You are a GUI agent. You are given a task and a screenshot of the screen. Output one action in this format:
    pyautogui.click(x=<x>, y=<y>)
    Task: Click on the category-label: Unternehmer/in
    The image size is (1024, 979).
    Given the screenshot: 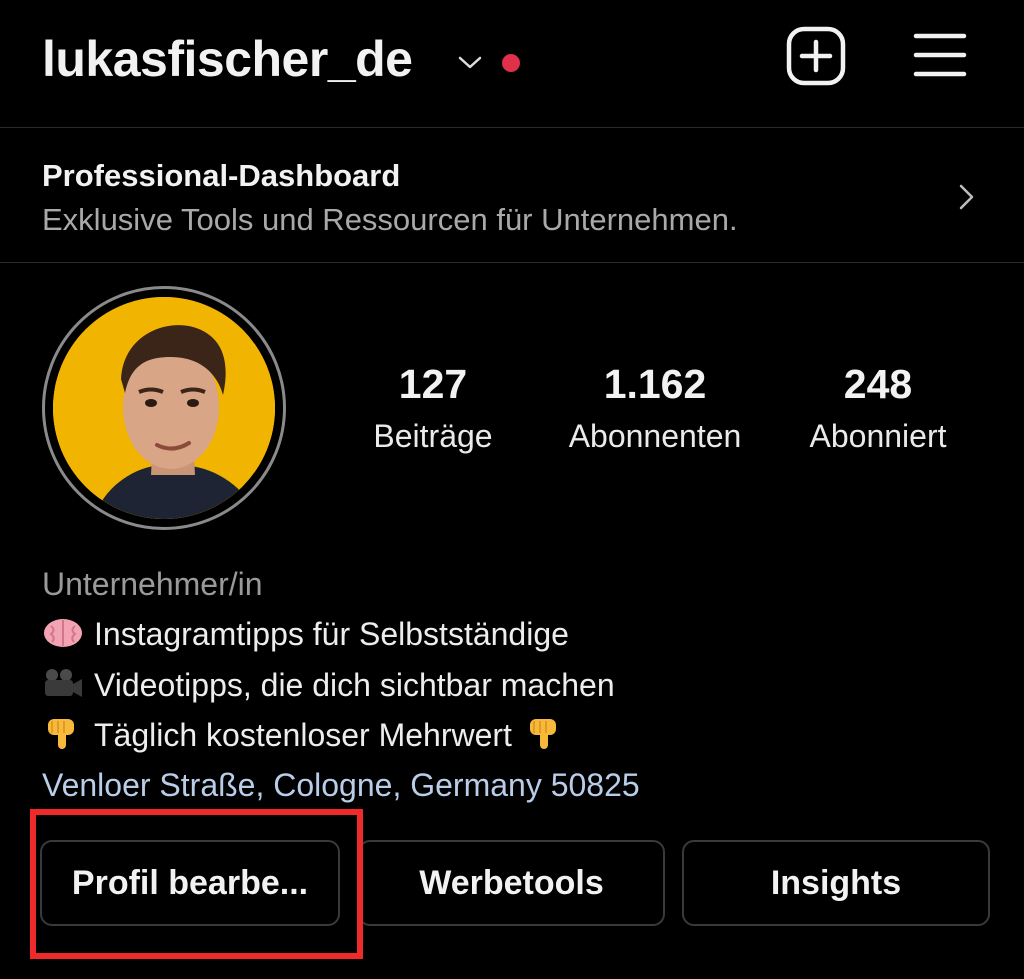 What is the action you would take?
    pyautogui.click(x=152, y=584)
    